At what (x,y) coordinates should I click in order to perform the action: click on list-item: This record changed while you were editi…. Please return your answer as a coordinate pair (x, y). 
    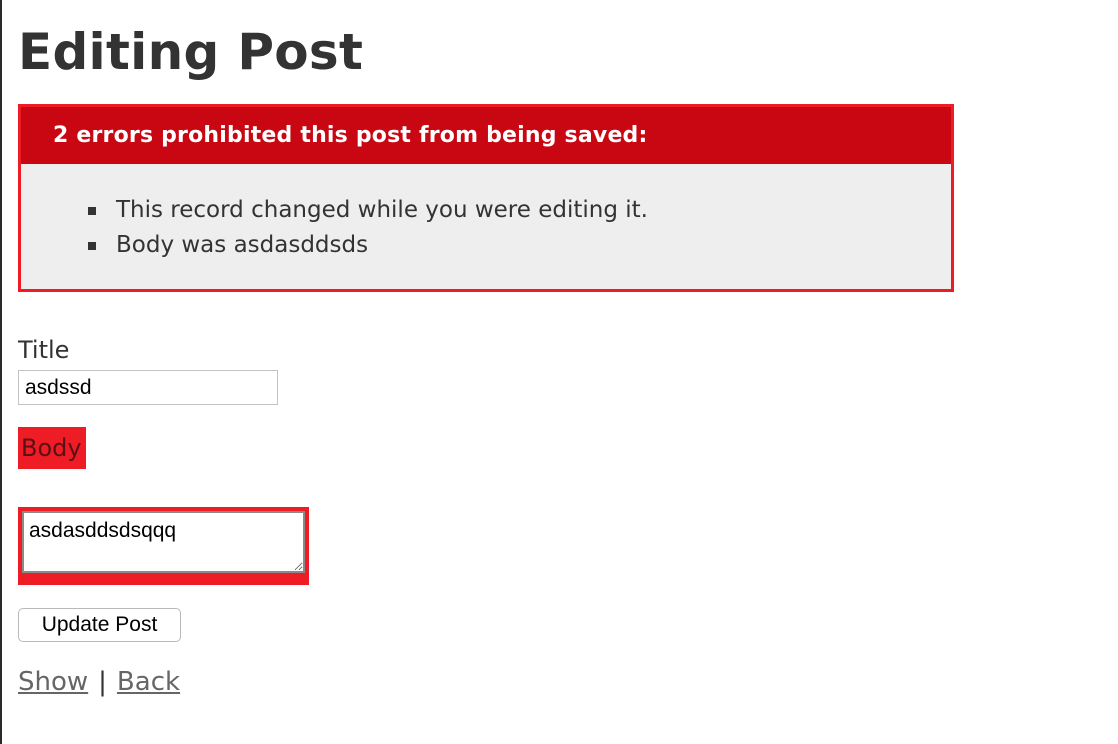
    Looking at the image, I should click on (366, 210).